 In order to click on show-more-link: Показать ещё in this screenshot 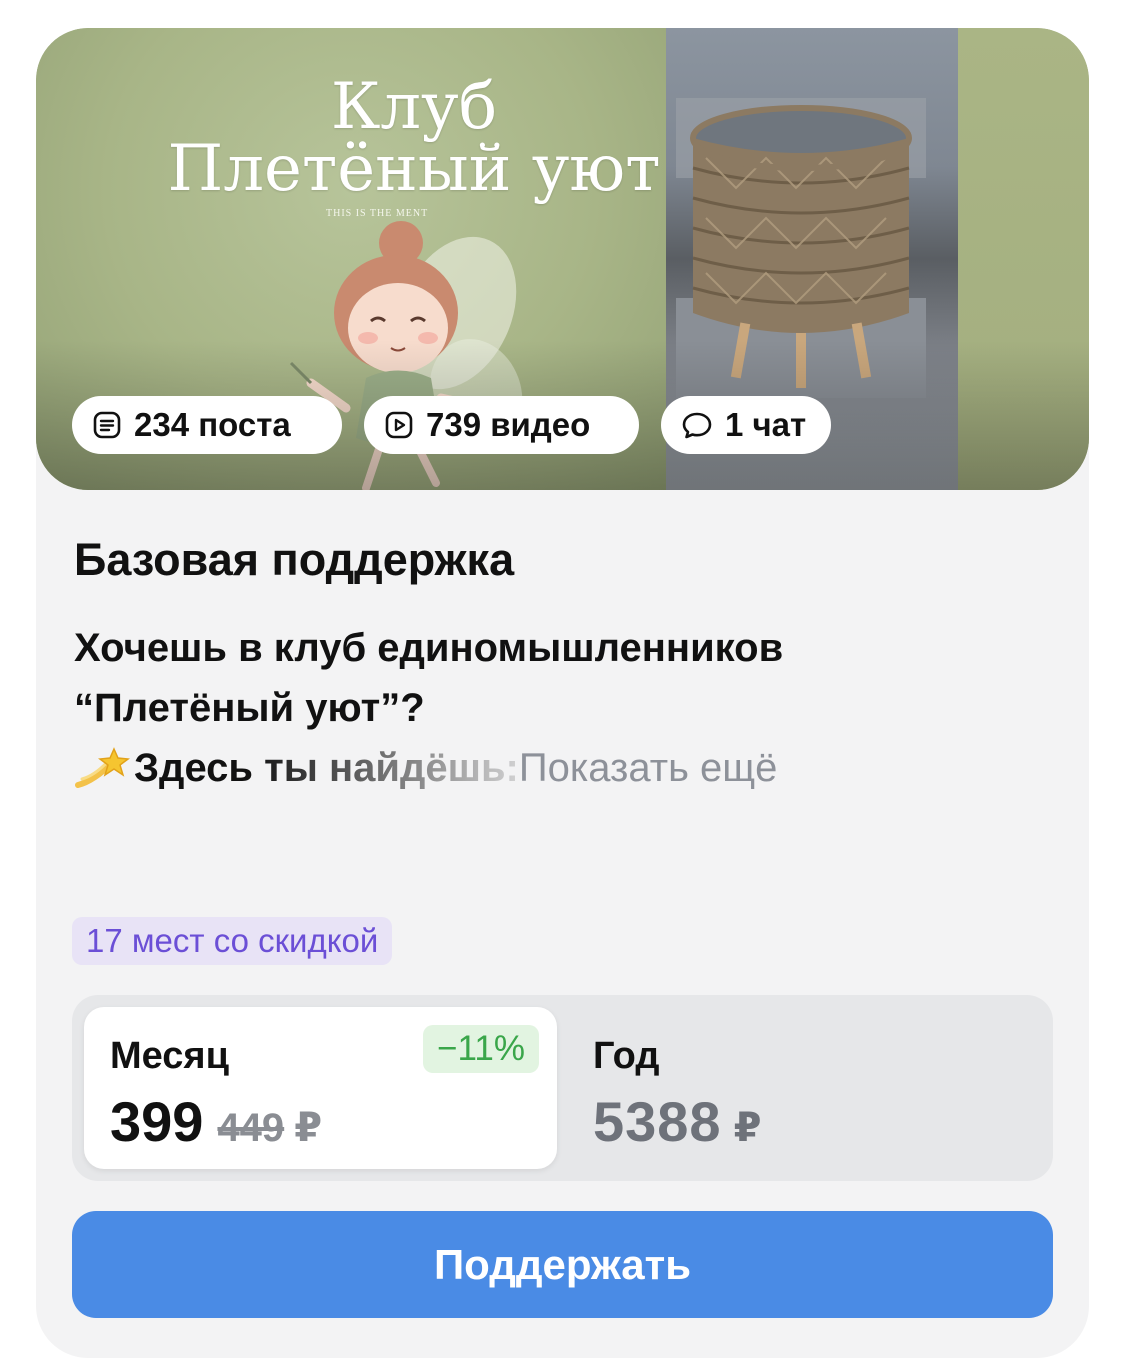, I will do `click(648, 768)`.